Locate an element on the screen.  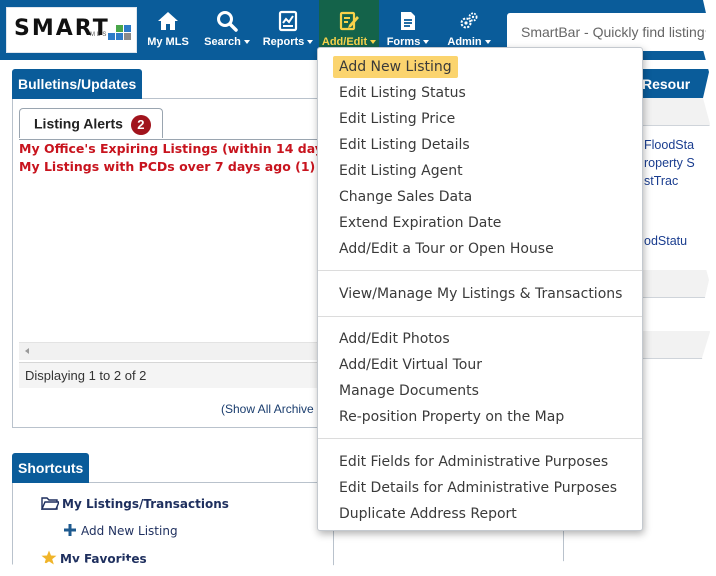
tab-listing-alerts: Listing Alerts 2 is located at coordinates (91, 123).